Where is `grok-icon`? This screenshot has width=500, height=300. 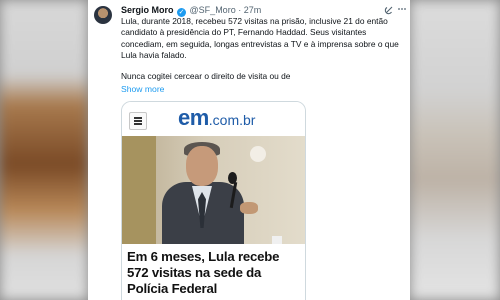
grok-icon is located at coordinates (389, 10).